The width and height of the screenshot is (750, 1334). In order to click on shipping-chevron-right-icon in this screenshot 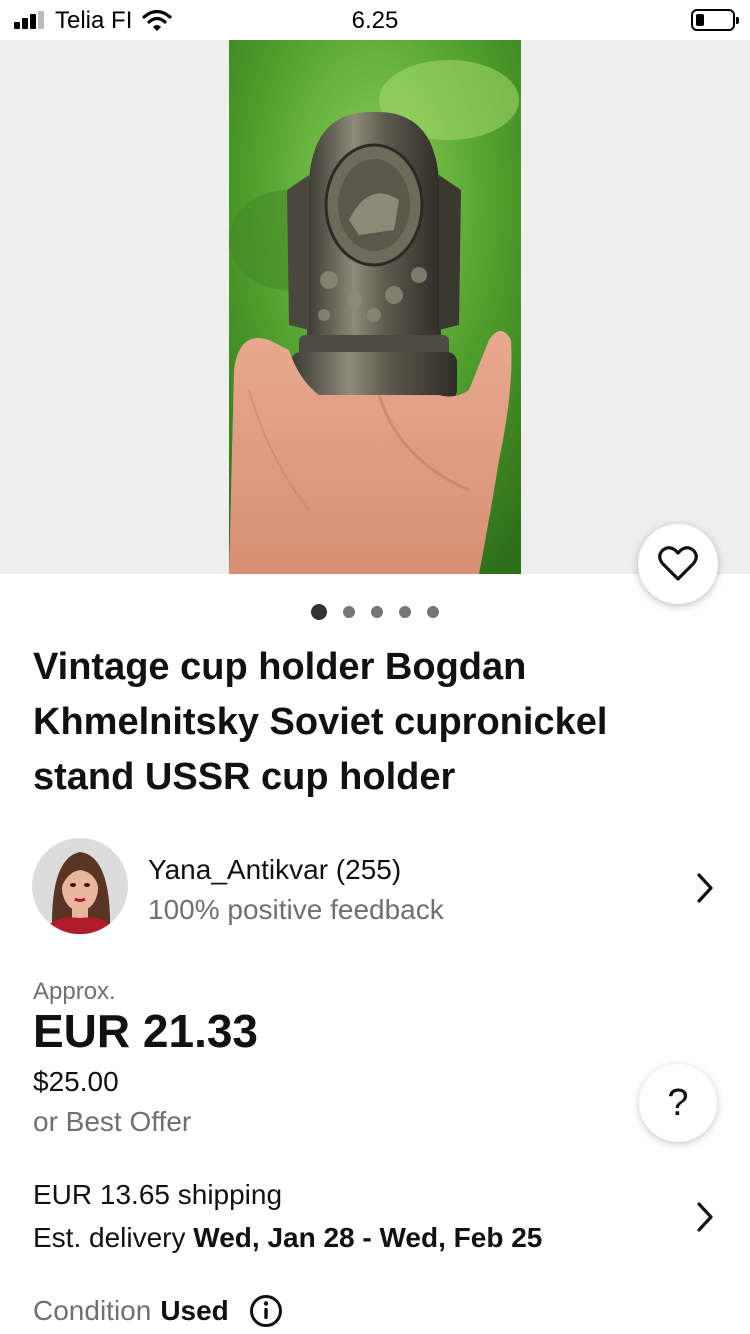, I will do `click(705, 1217)`.